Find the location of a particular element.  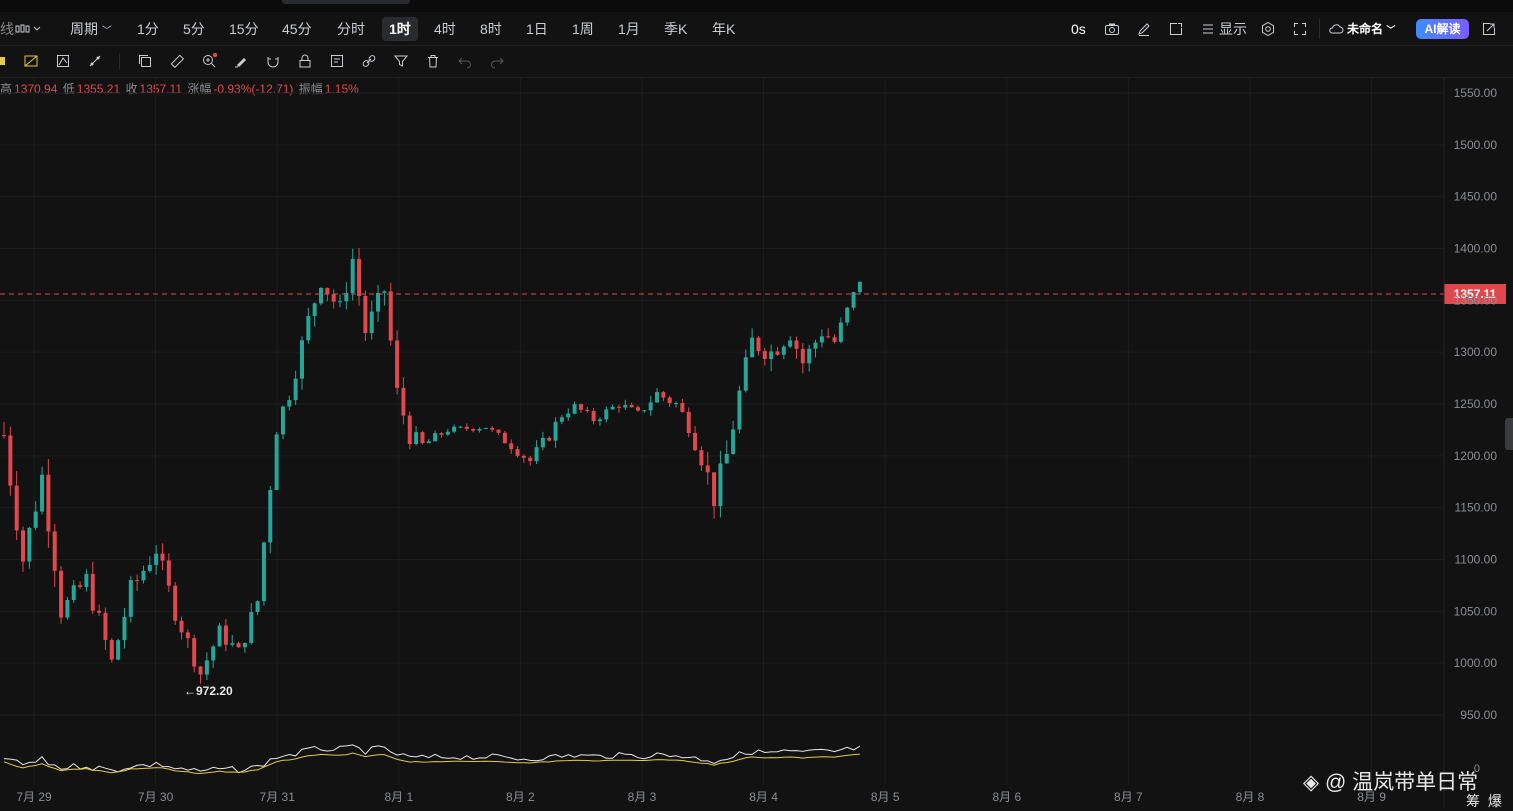

filter-icon is located at coordinates (401, 61).